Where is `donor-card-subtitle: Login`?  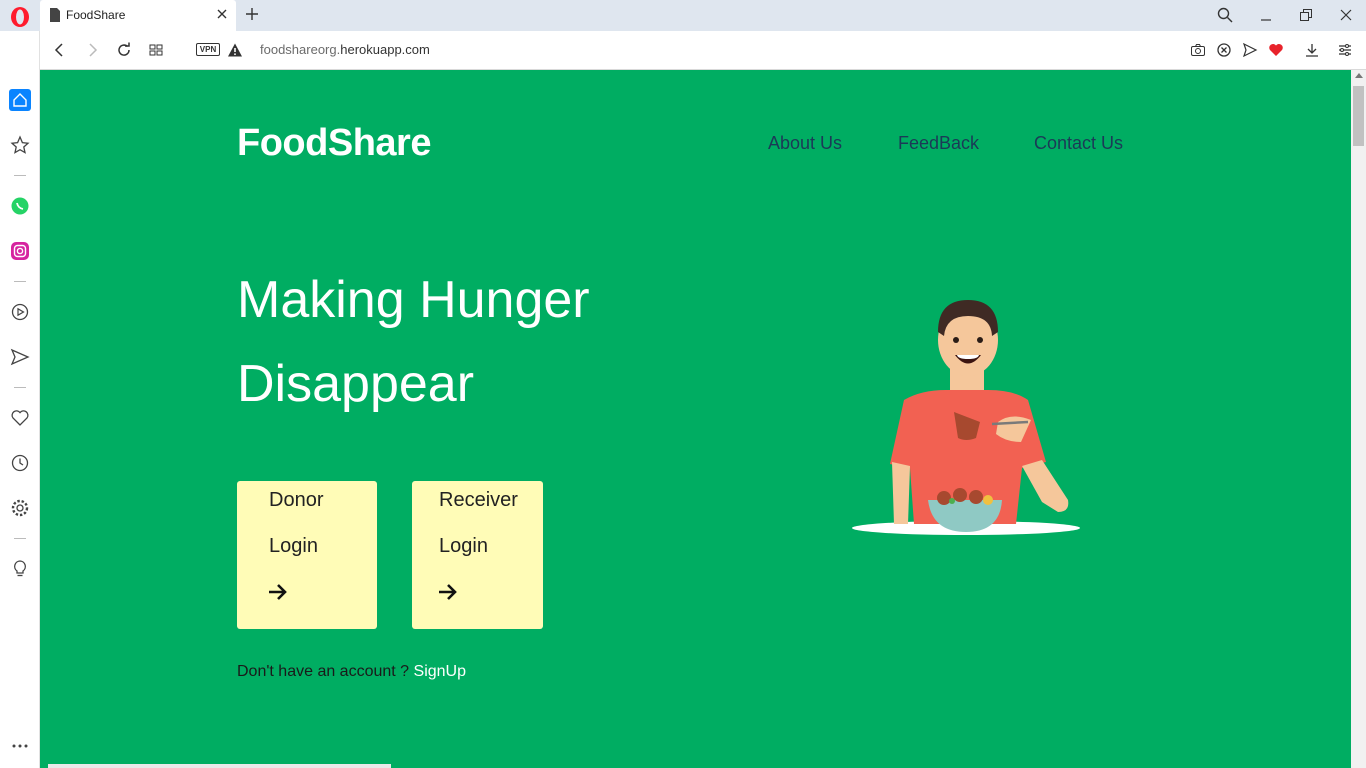 donor-card-subtitle: Login is located at coordinates (293, 546).